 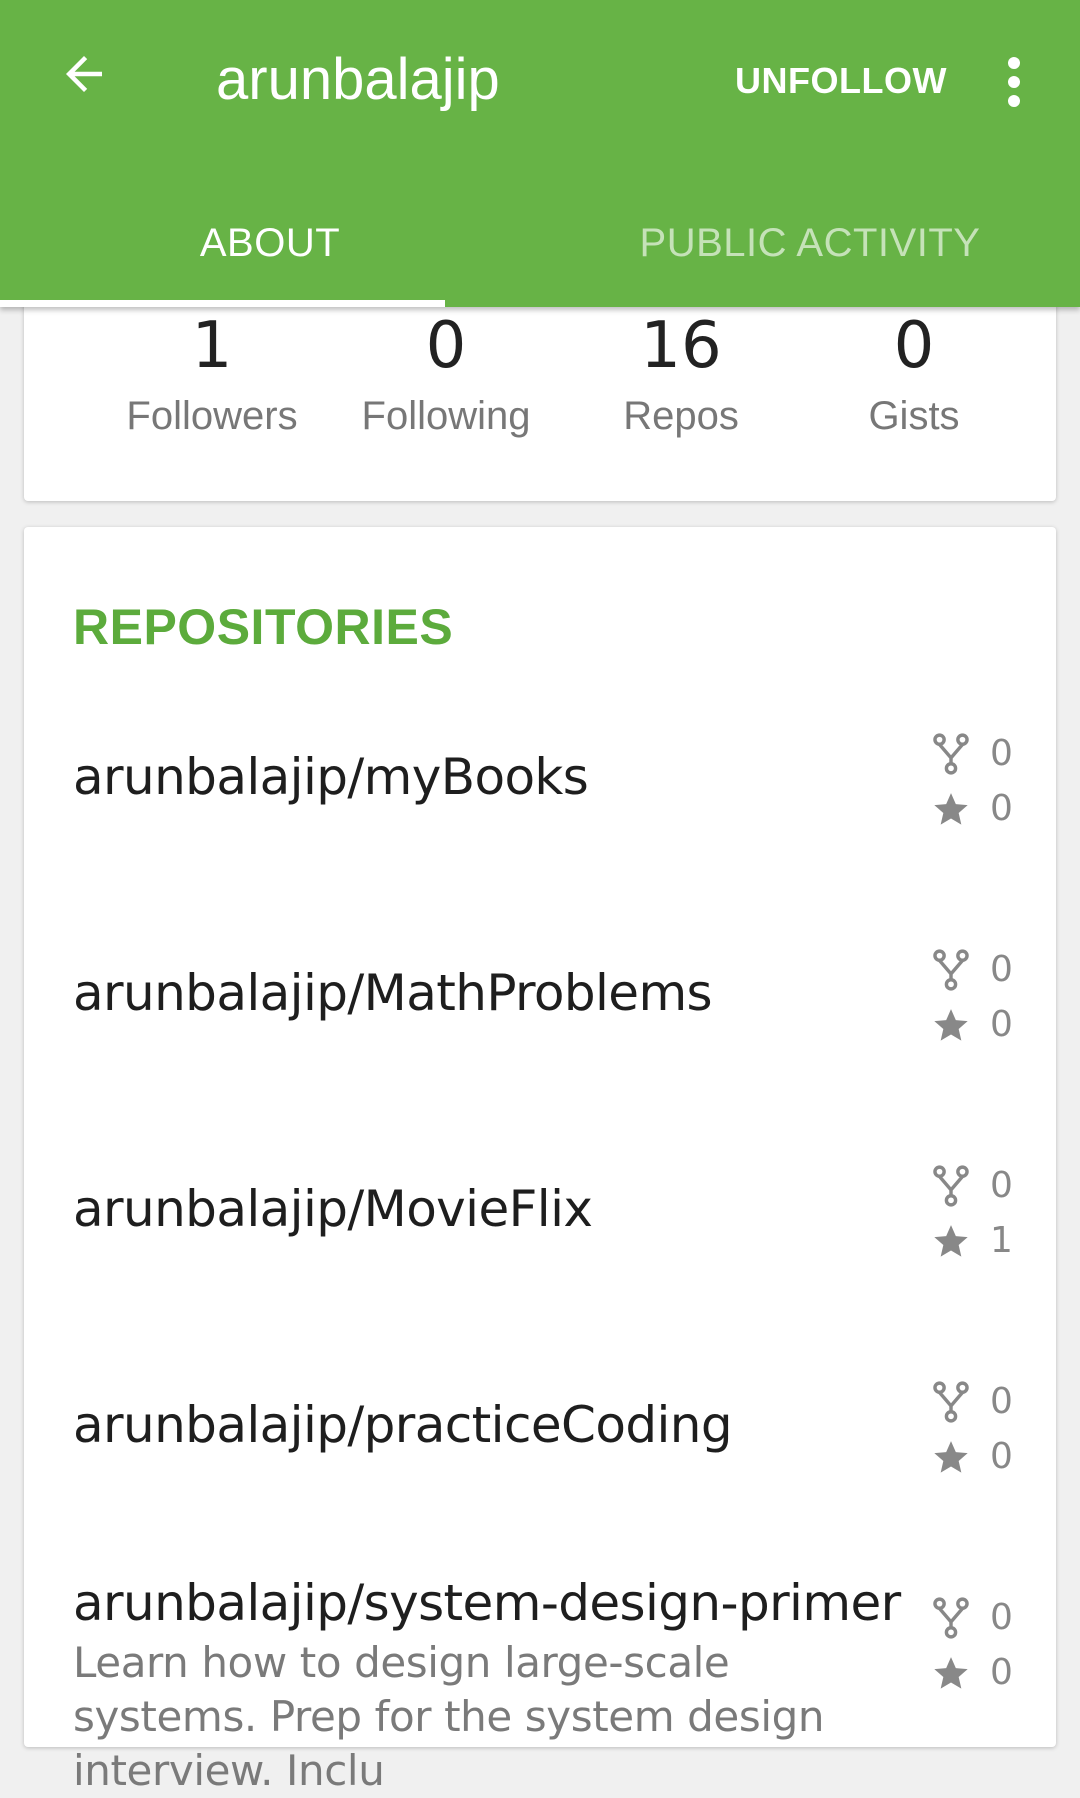 What do you see at coordinates (985, 1213) in the screenshot?
I see `repo-stats: 0 1` at bounding box center [985, 1213].